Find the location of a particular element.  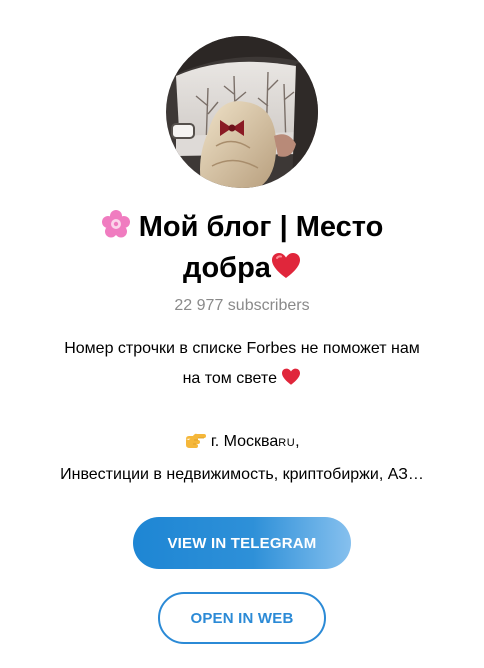

russia-flag-text: RU is located at coordinates (287, 443).